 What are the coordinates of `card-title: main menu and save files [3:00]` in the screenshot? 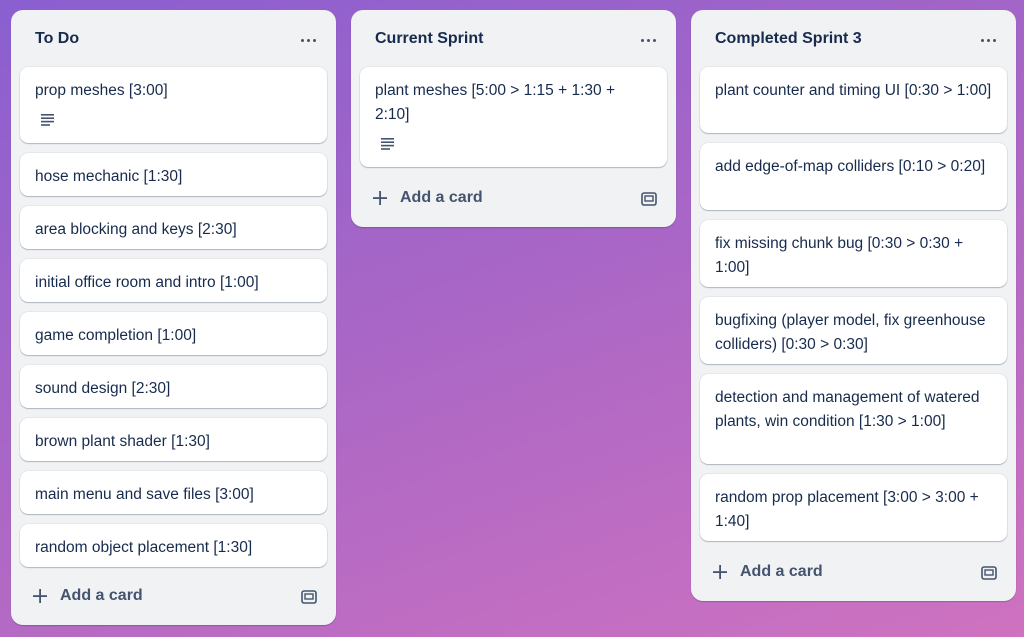 It's located at (144, 494).